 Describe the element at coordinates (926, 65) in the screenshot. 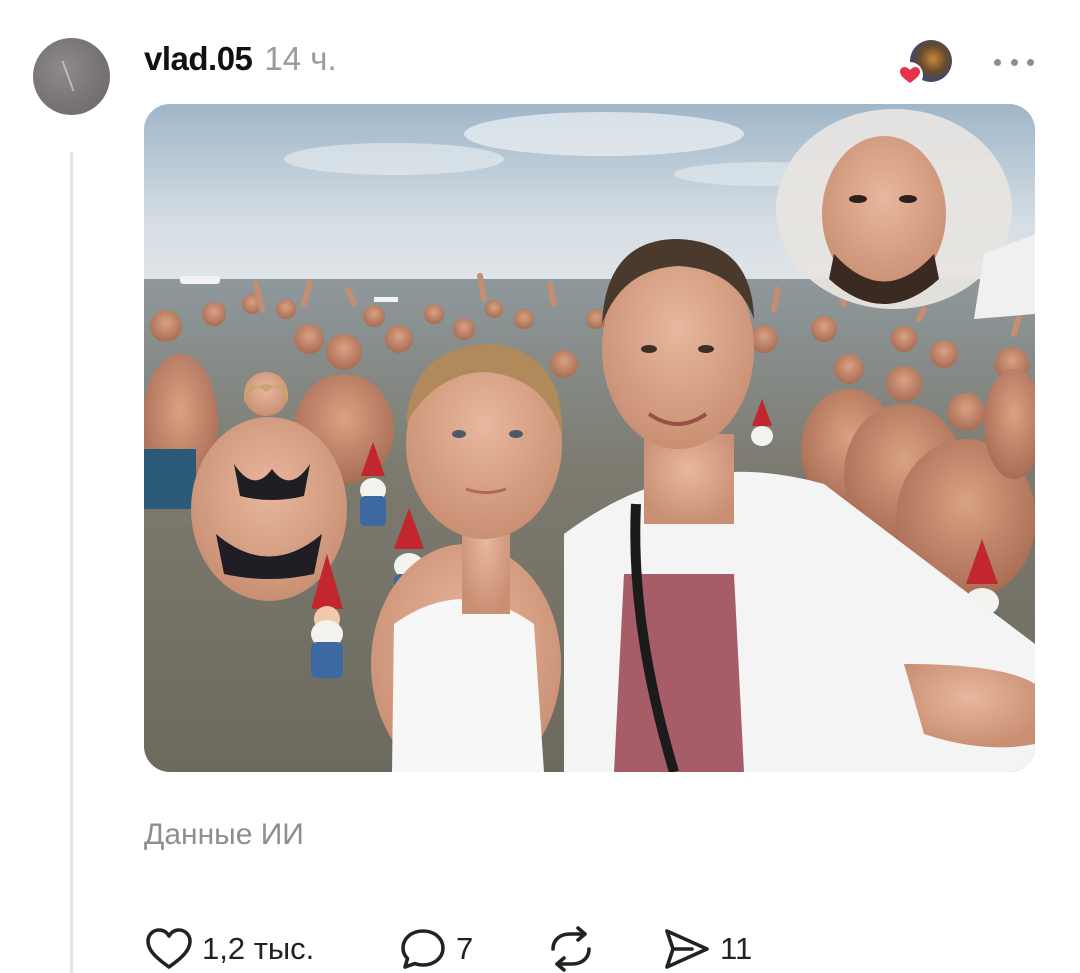

I see `liked-by-indicator` at that location.